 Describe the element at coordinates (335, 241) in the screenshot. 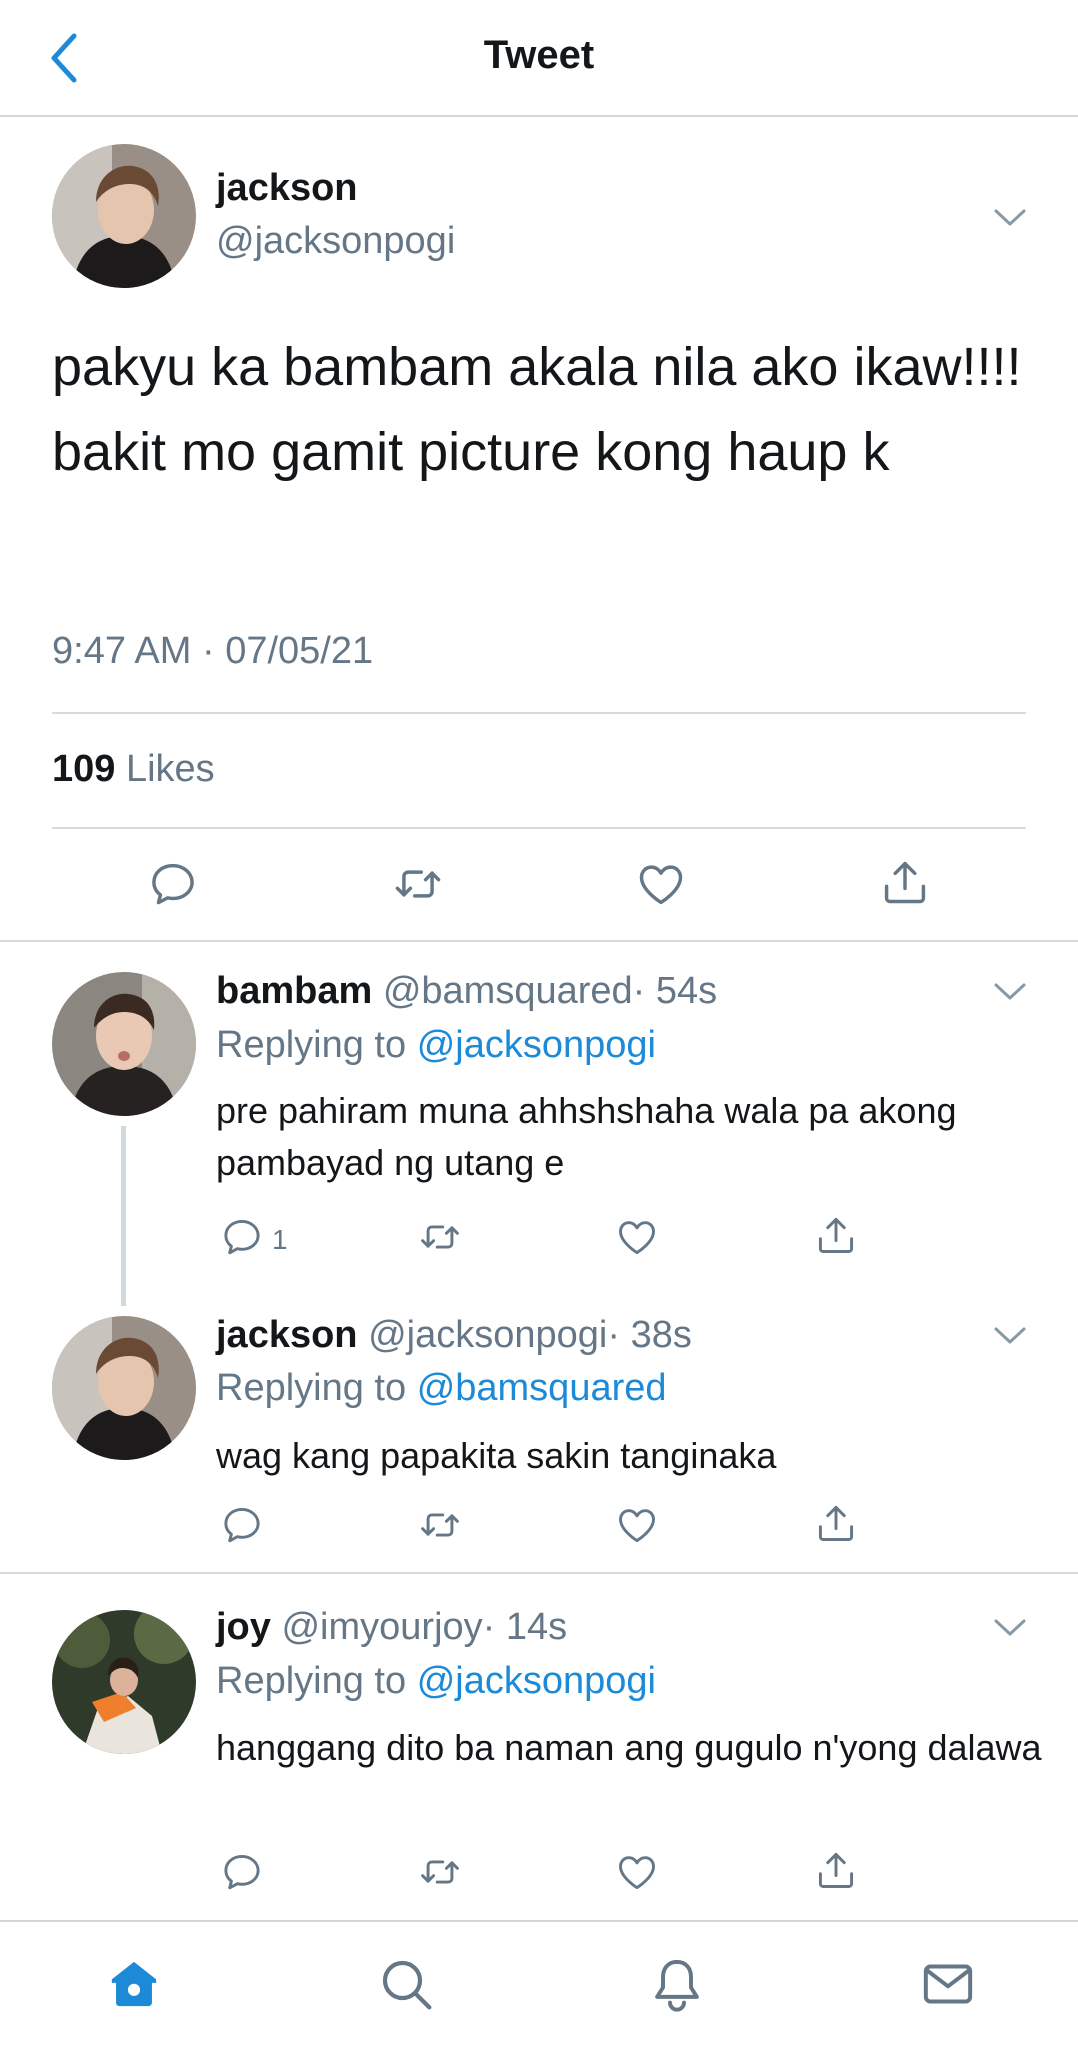

I see `author-handle: @jacksonpogi` at that location.